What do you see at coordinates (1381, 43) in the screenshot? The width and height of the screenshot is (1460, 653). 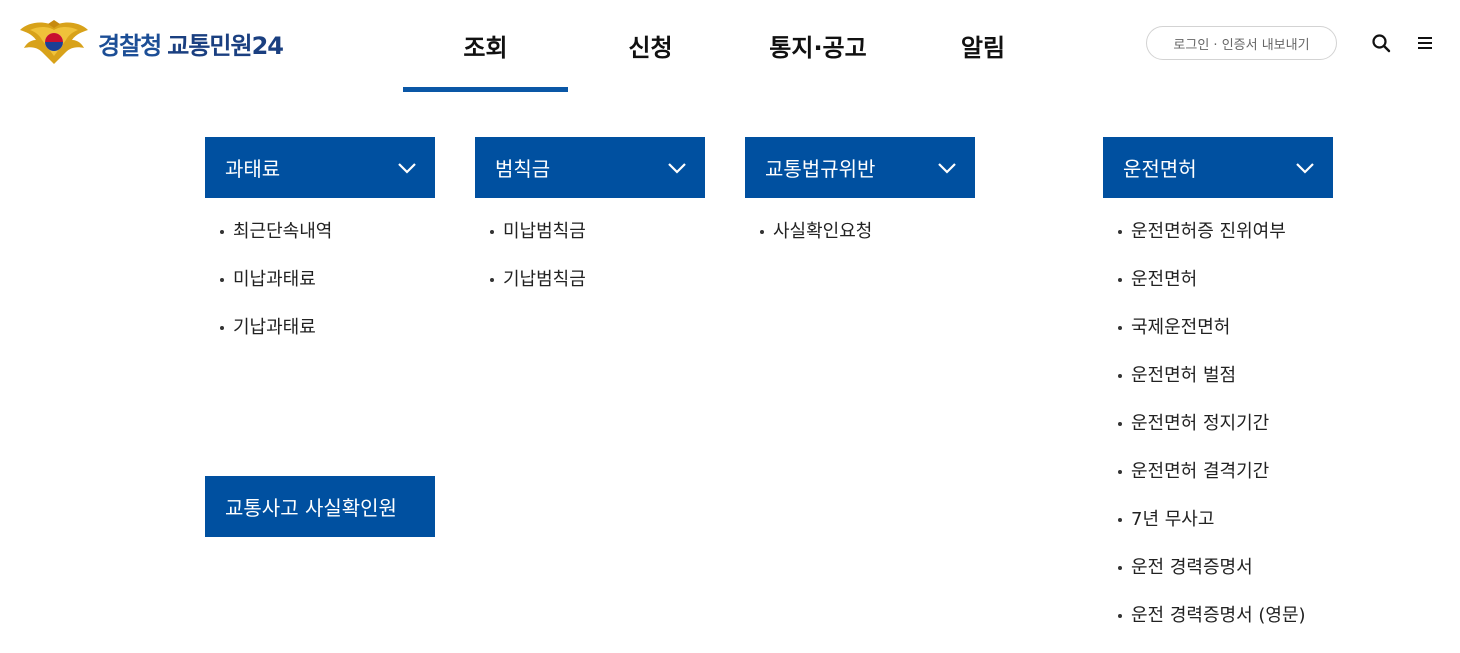 I see `search-icon` at bounding box center [1381, 43].